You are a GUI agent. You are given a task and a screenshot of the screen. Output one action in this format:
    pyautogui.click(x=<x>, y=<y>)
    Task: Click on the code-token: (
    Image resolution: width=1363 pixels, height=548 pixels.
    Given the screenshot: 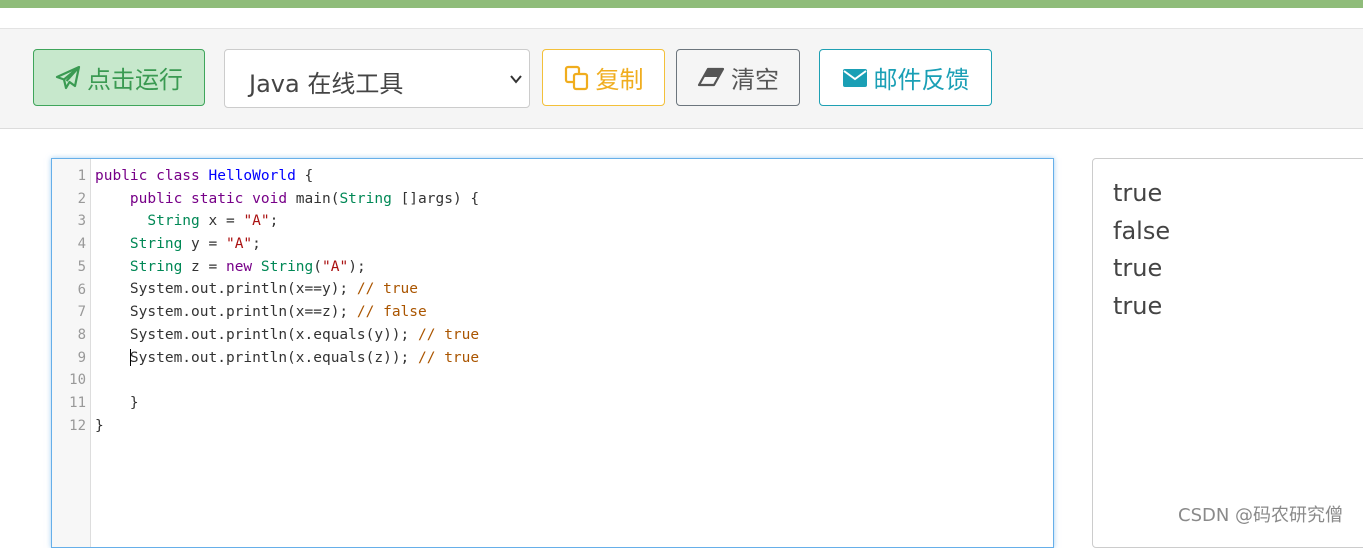 What is the action you would take?
    pyautogui.click(x=318, y=266)
    